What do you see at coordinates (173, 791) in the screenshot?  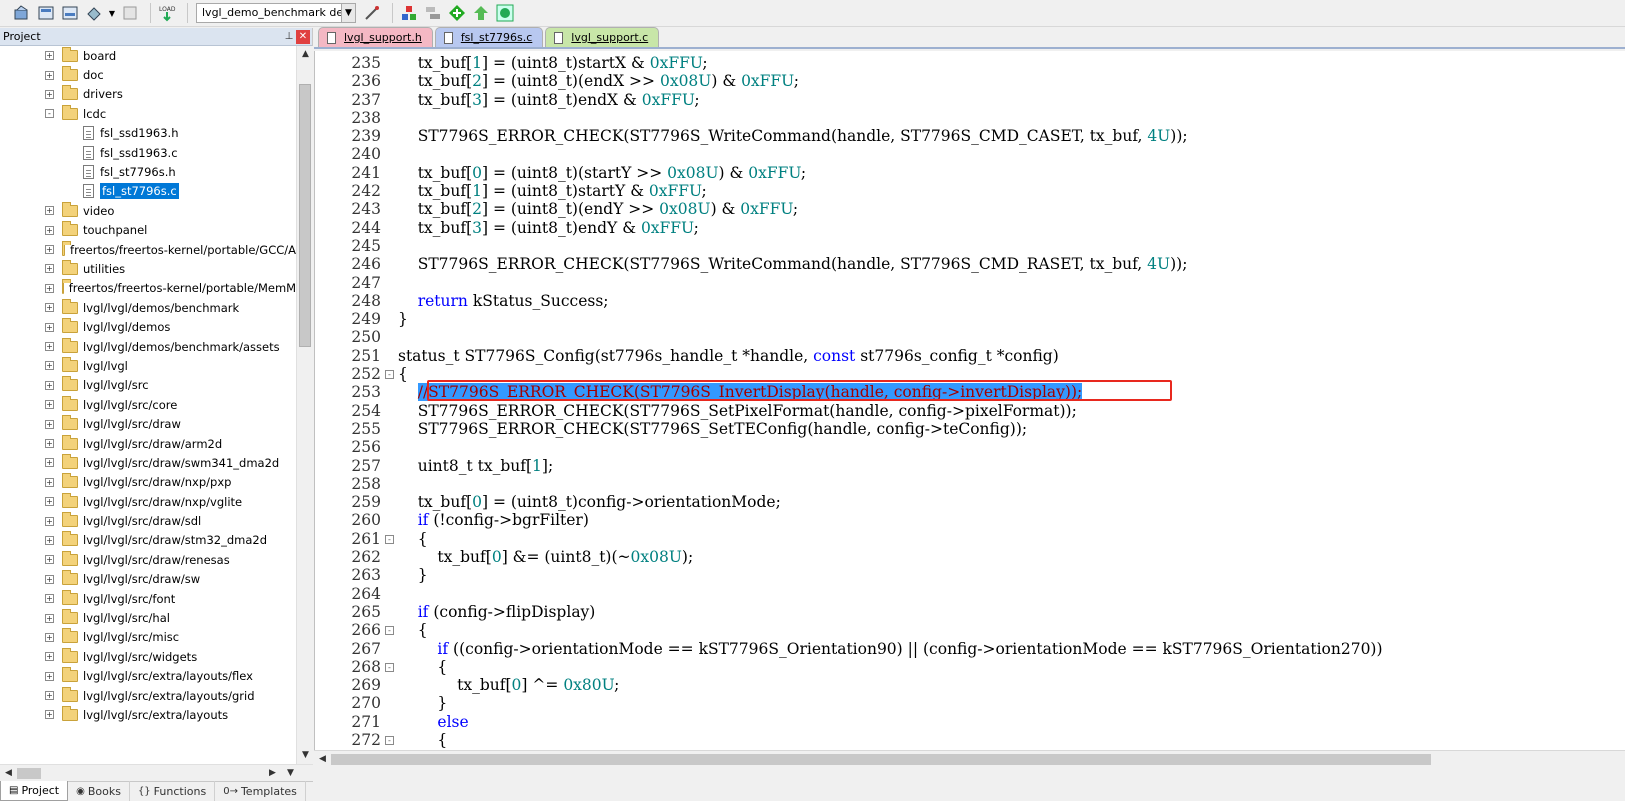 I see `tab-functions: {} Functions` at bounding box center [173, 791].